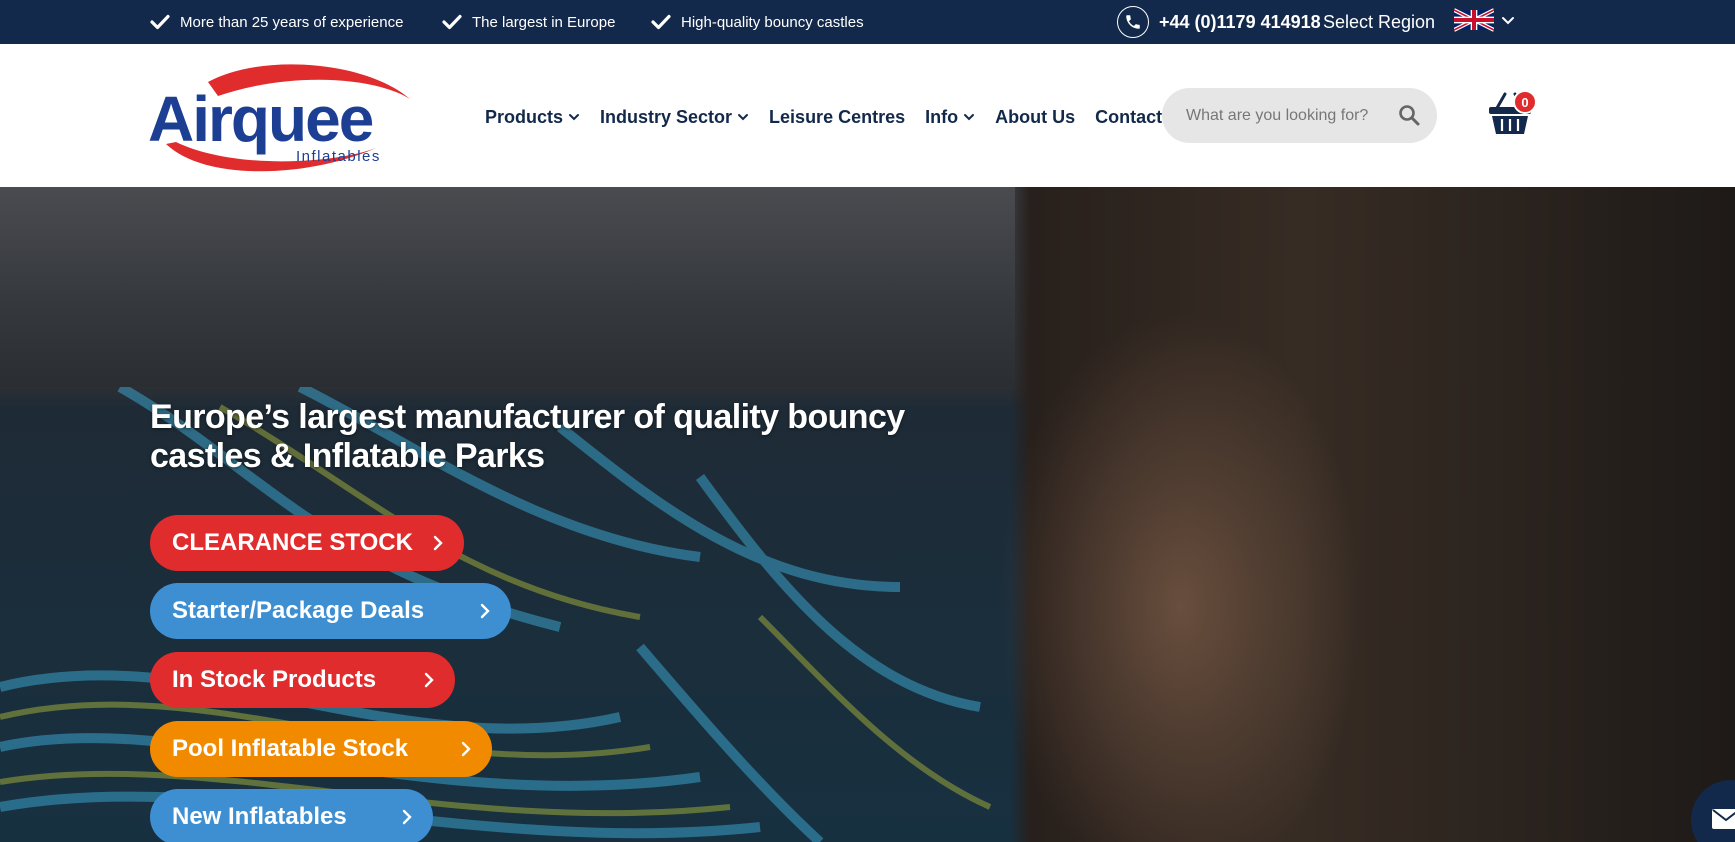  I want to click on nav-item-industry-sector: Industry Sector, so click(674, 117).